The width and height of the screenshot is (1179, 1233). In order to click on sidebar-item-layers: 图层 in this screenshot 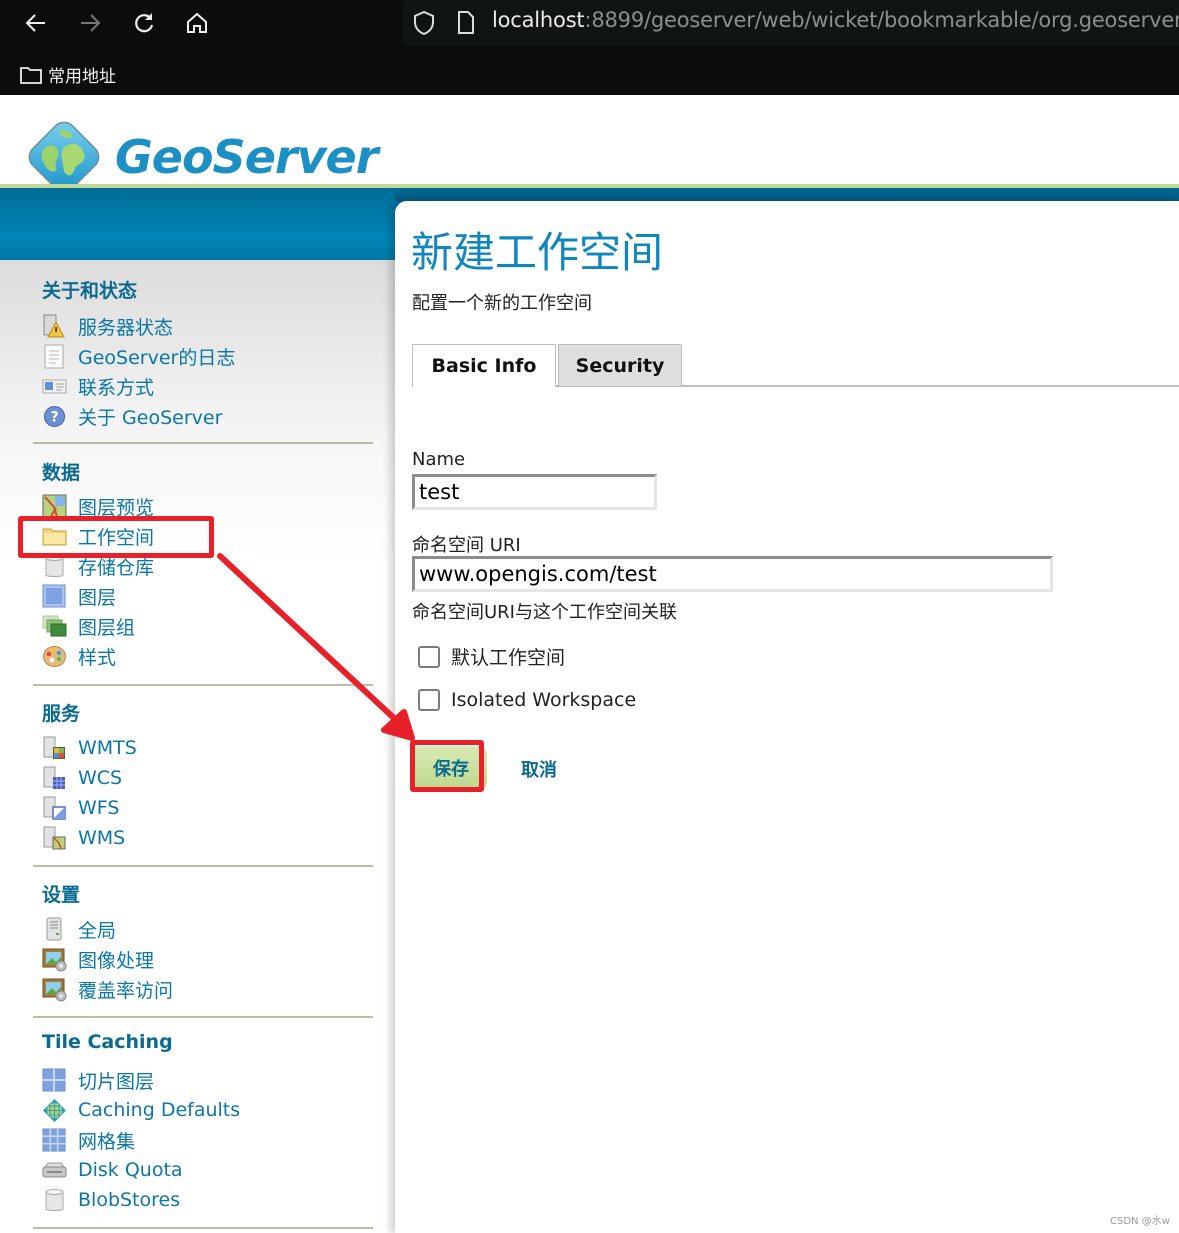, I will do `click(79, 596)`.